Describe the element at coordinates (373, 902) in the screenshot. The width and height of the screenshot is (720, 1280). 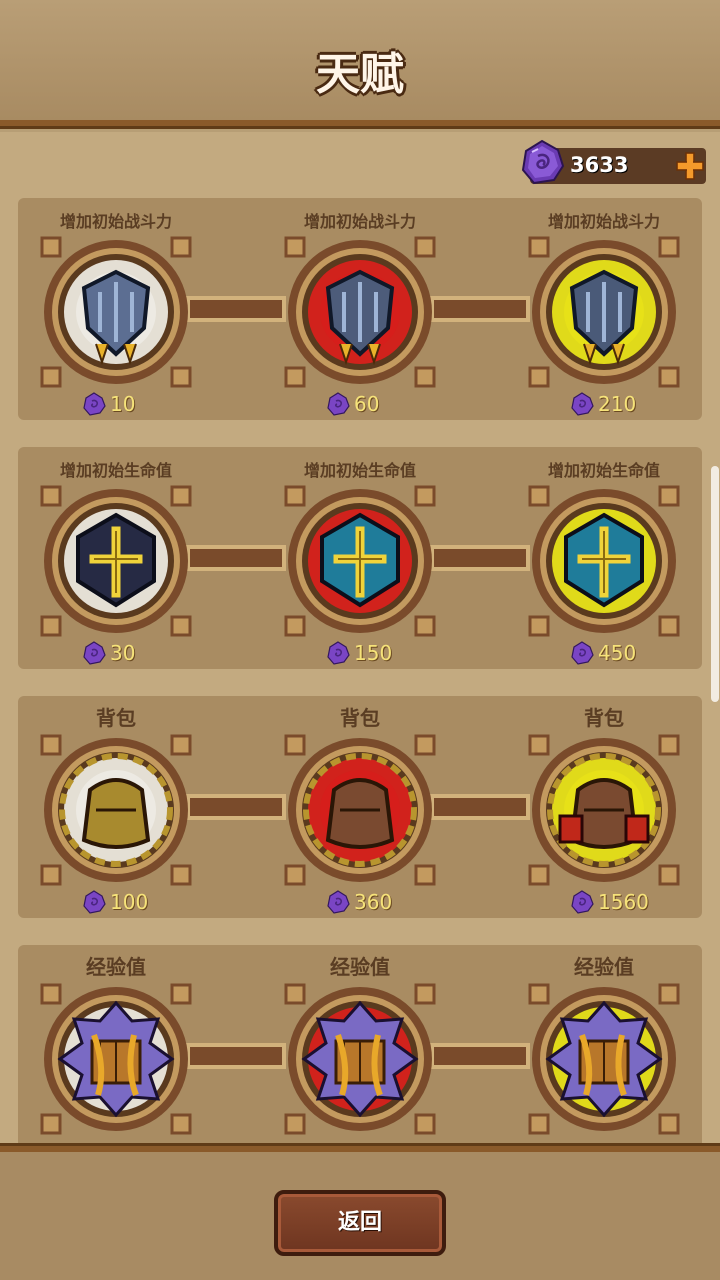
I see `talent-cost-value: 360` at that location.